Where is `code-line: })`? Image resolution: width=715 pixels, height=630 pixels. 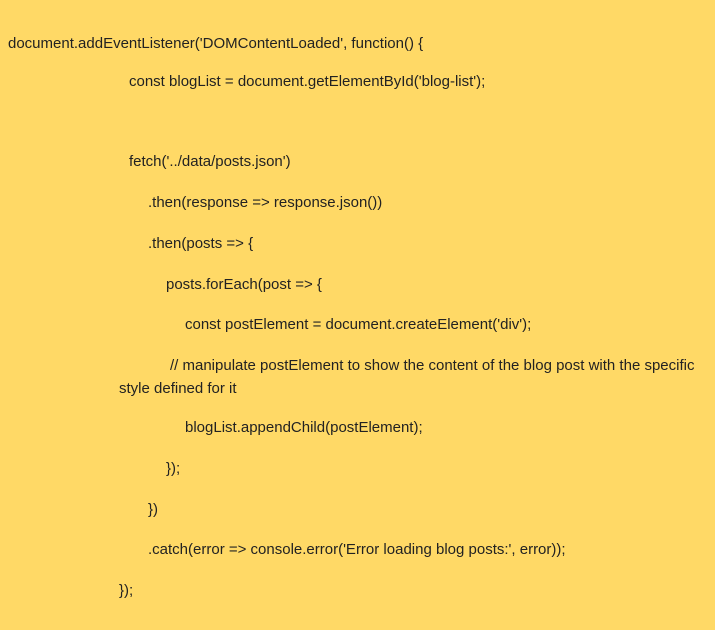
code-line: }) is located at coordinates (153, 509).